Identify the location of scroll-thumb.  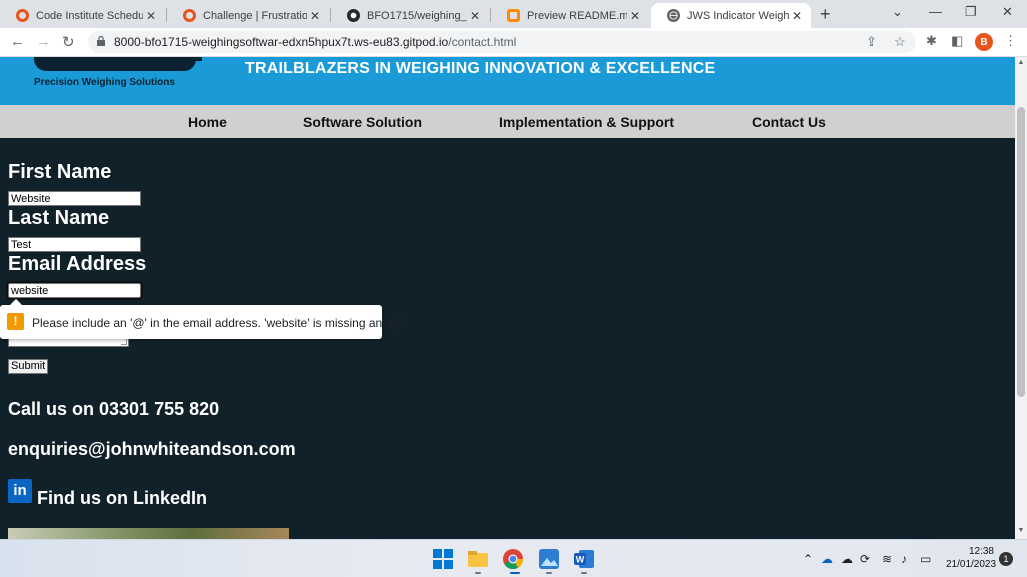
(1021, 252).